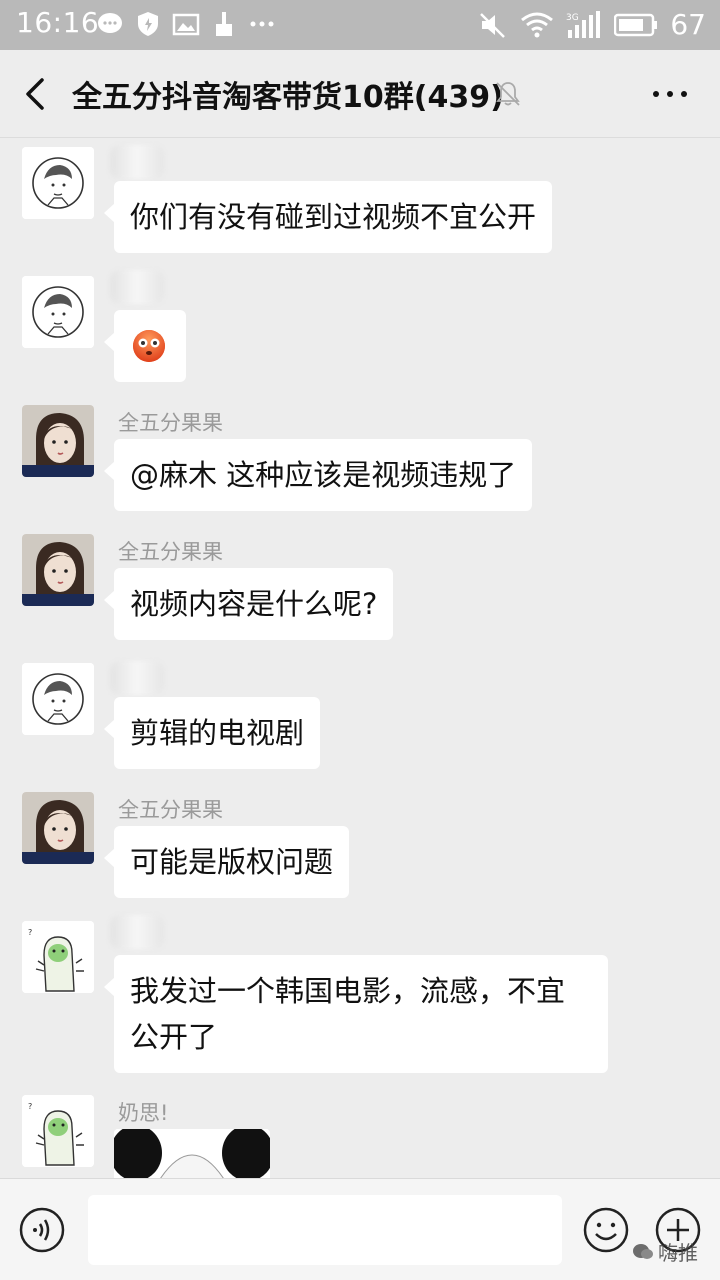 This screenshot has height=1280, width=720. What do you see at coordinates (688, 24) in the screenshot?
I see `battery-level: 67` at bounding box center [688, 24].